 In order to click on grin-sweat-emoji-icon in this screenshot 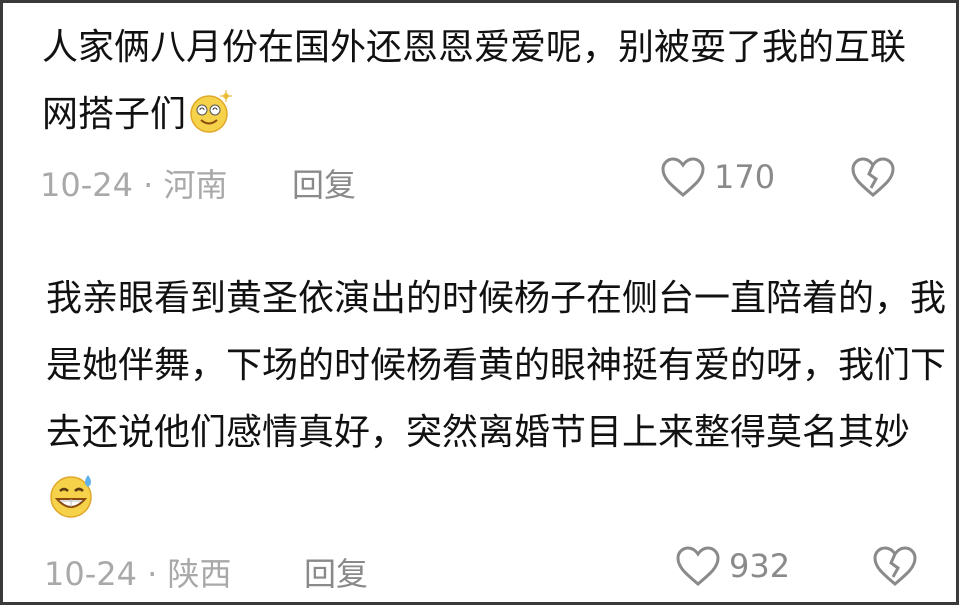, I will do `click(70, 494)`.